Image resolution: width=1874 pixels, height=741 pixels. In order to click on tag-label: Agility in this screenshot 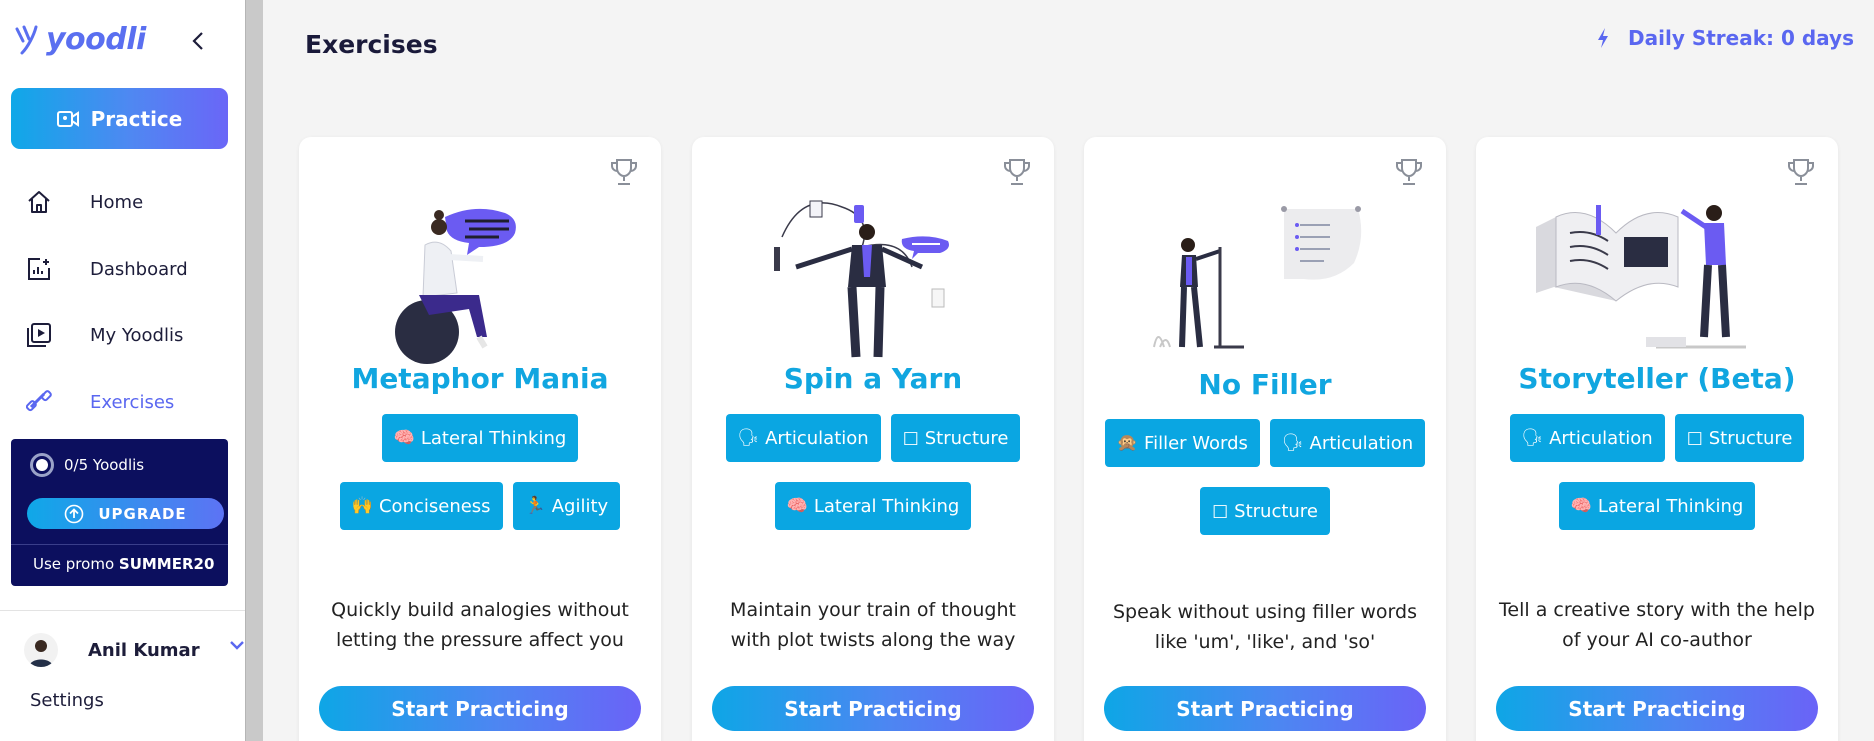, I will do `click(580, 506)`.